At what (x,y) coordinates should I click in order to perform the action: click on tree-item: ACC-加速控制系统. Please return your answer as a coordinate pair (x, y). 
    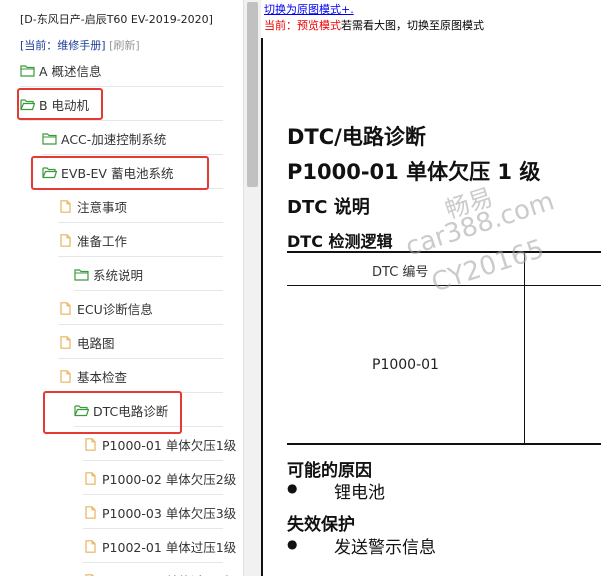
    Looking at the image, I should click on (132, 140).